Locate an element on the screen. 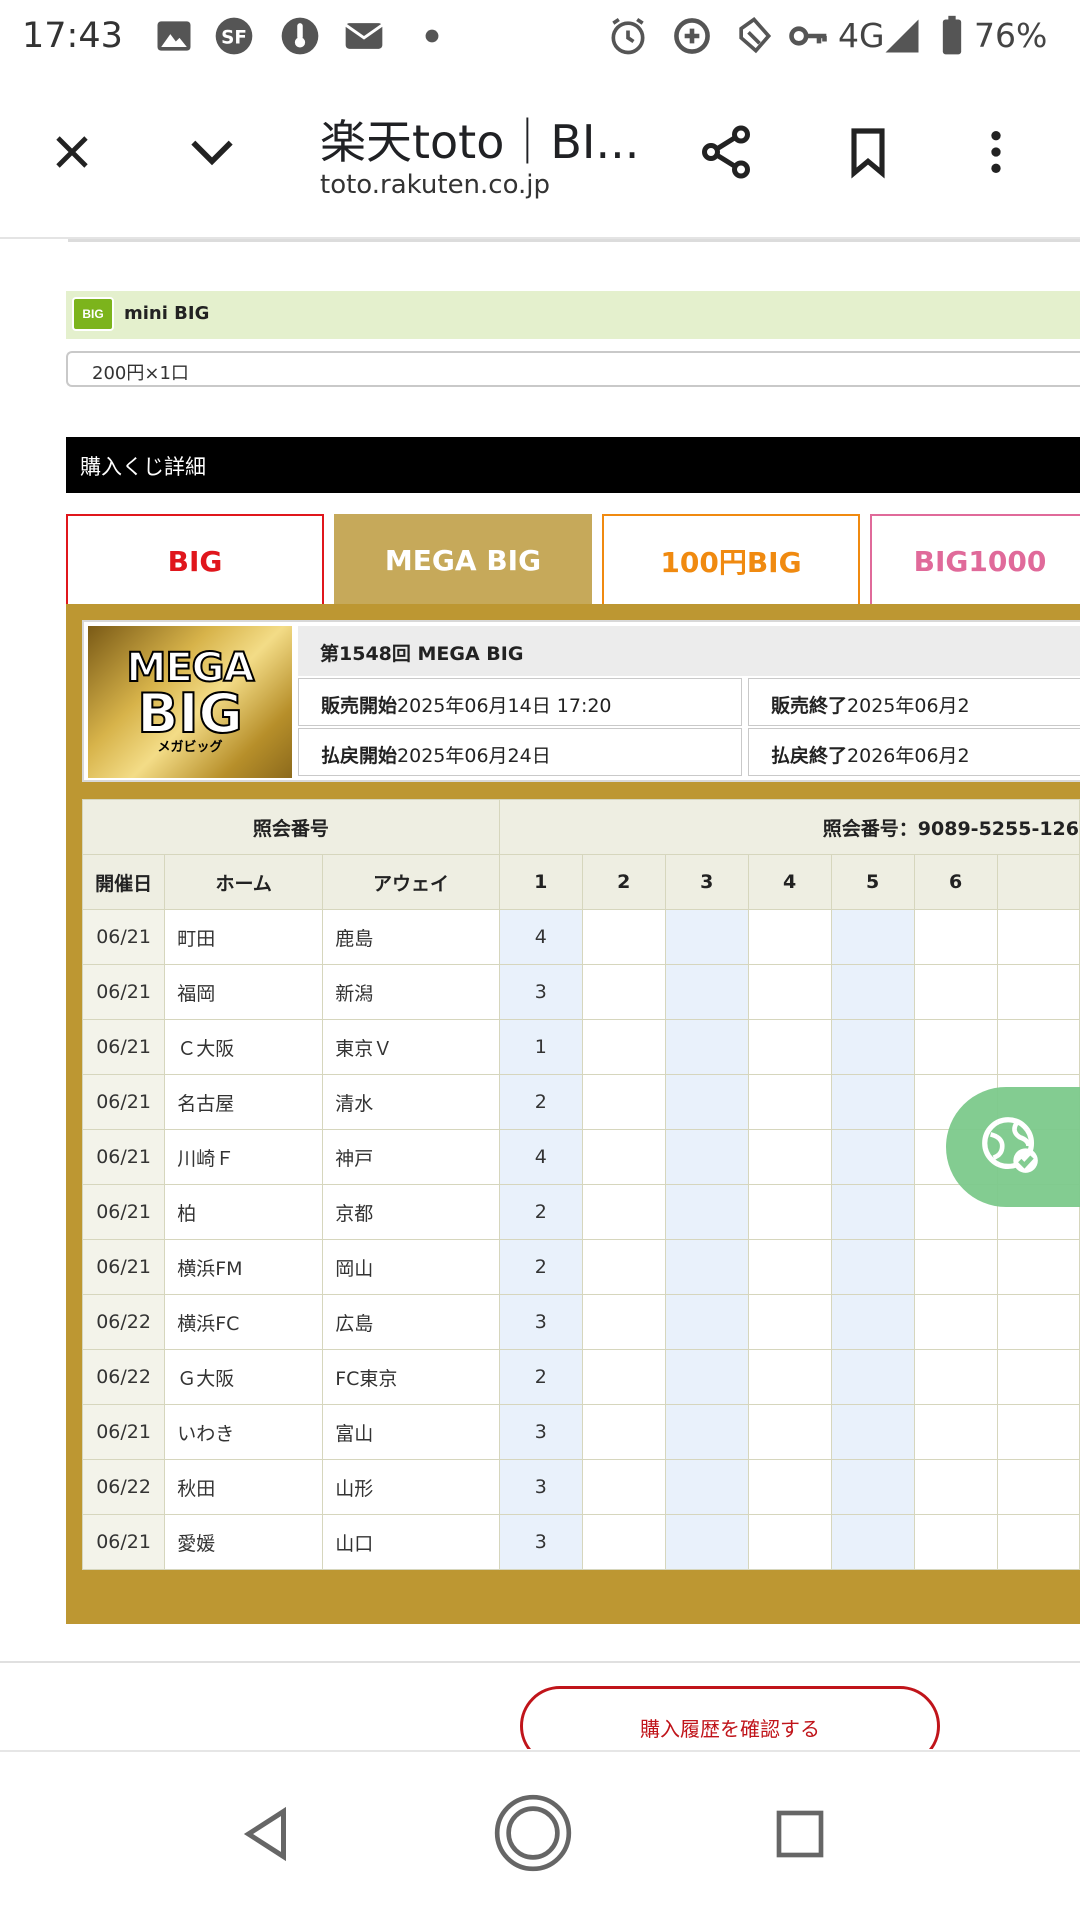 Image resolution: width=1080 pixels, height=1920 pixels. home-team: 川崎Ｆ is located at coordinates (244, 1157).